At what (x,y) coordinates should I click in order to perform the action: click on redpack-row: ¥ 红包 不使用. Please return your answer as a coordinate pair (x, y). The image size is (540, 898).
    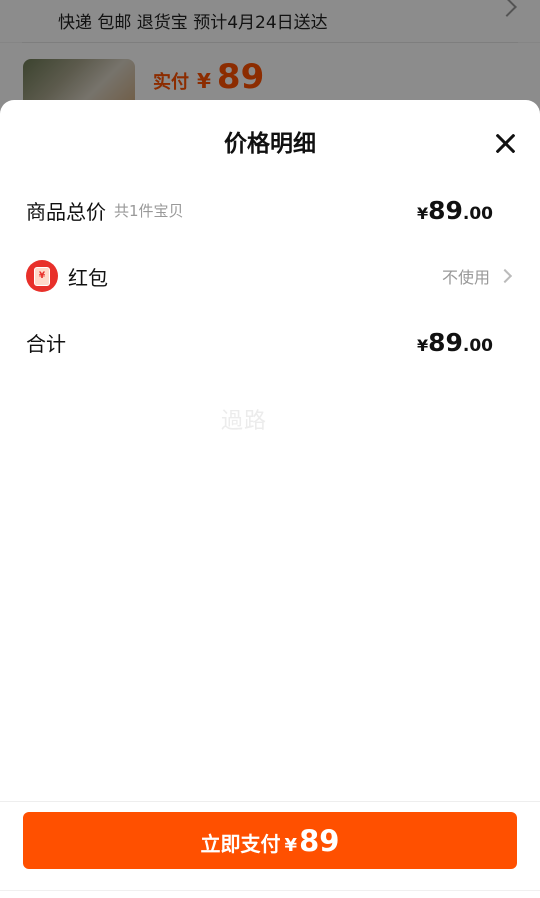
    Looking at the image, I should click on (270, 276).